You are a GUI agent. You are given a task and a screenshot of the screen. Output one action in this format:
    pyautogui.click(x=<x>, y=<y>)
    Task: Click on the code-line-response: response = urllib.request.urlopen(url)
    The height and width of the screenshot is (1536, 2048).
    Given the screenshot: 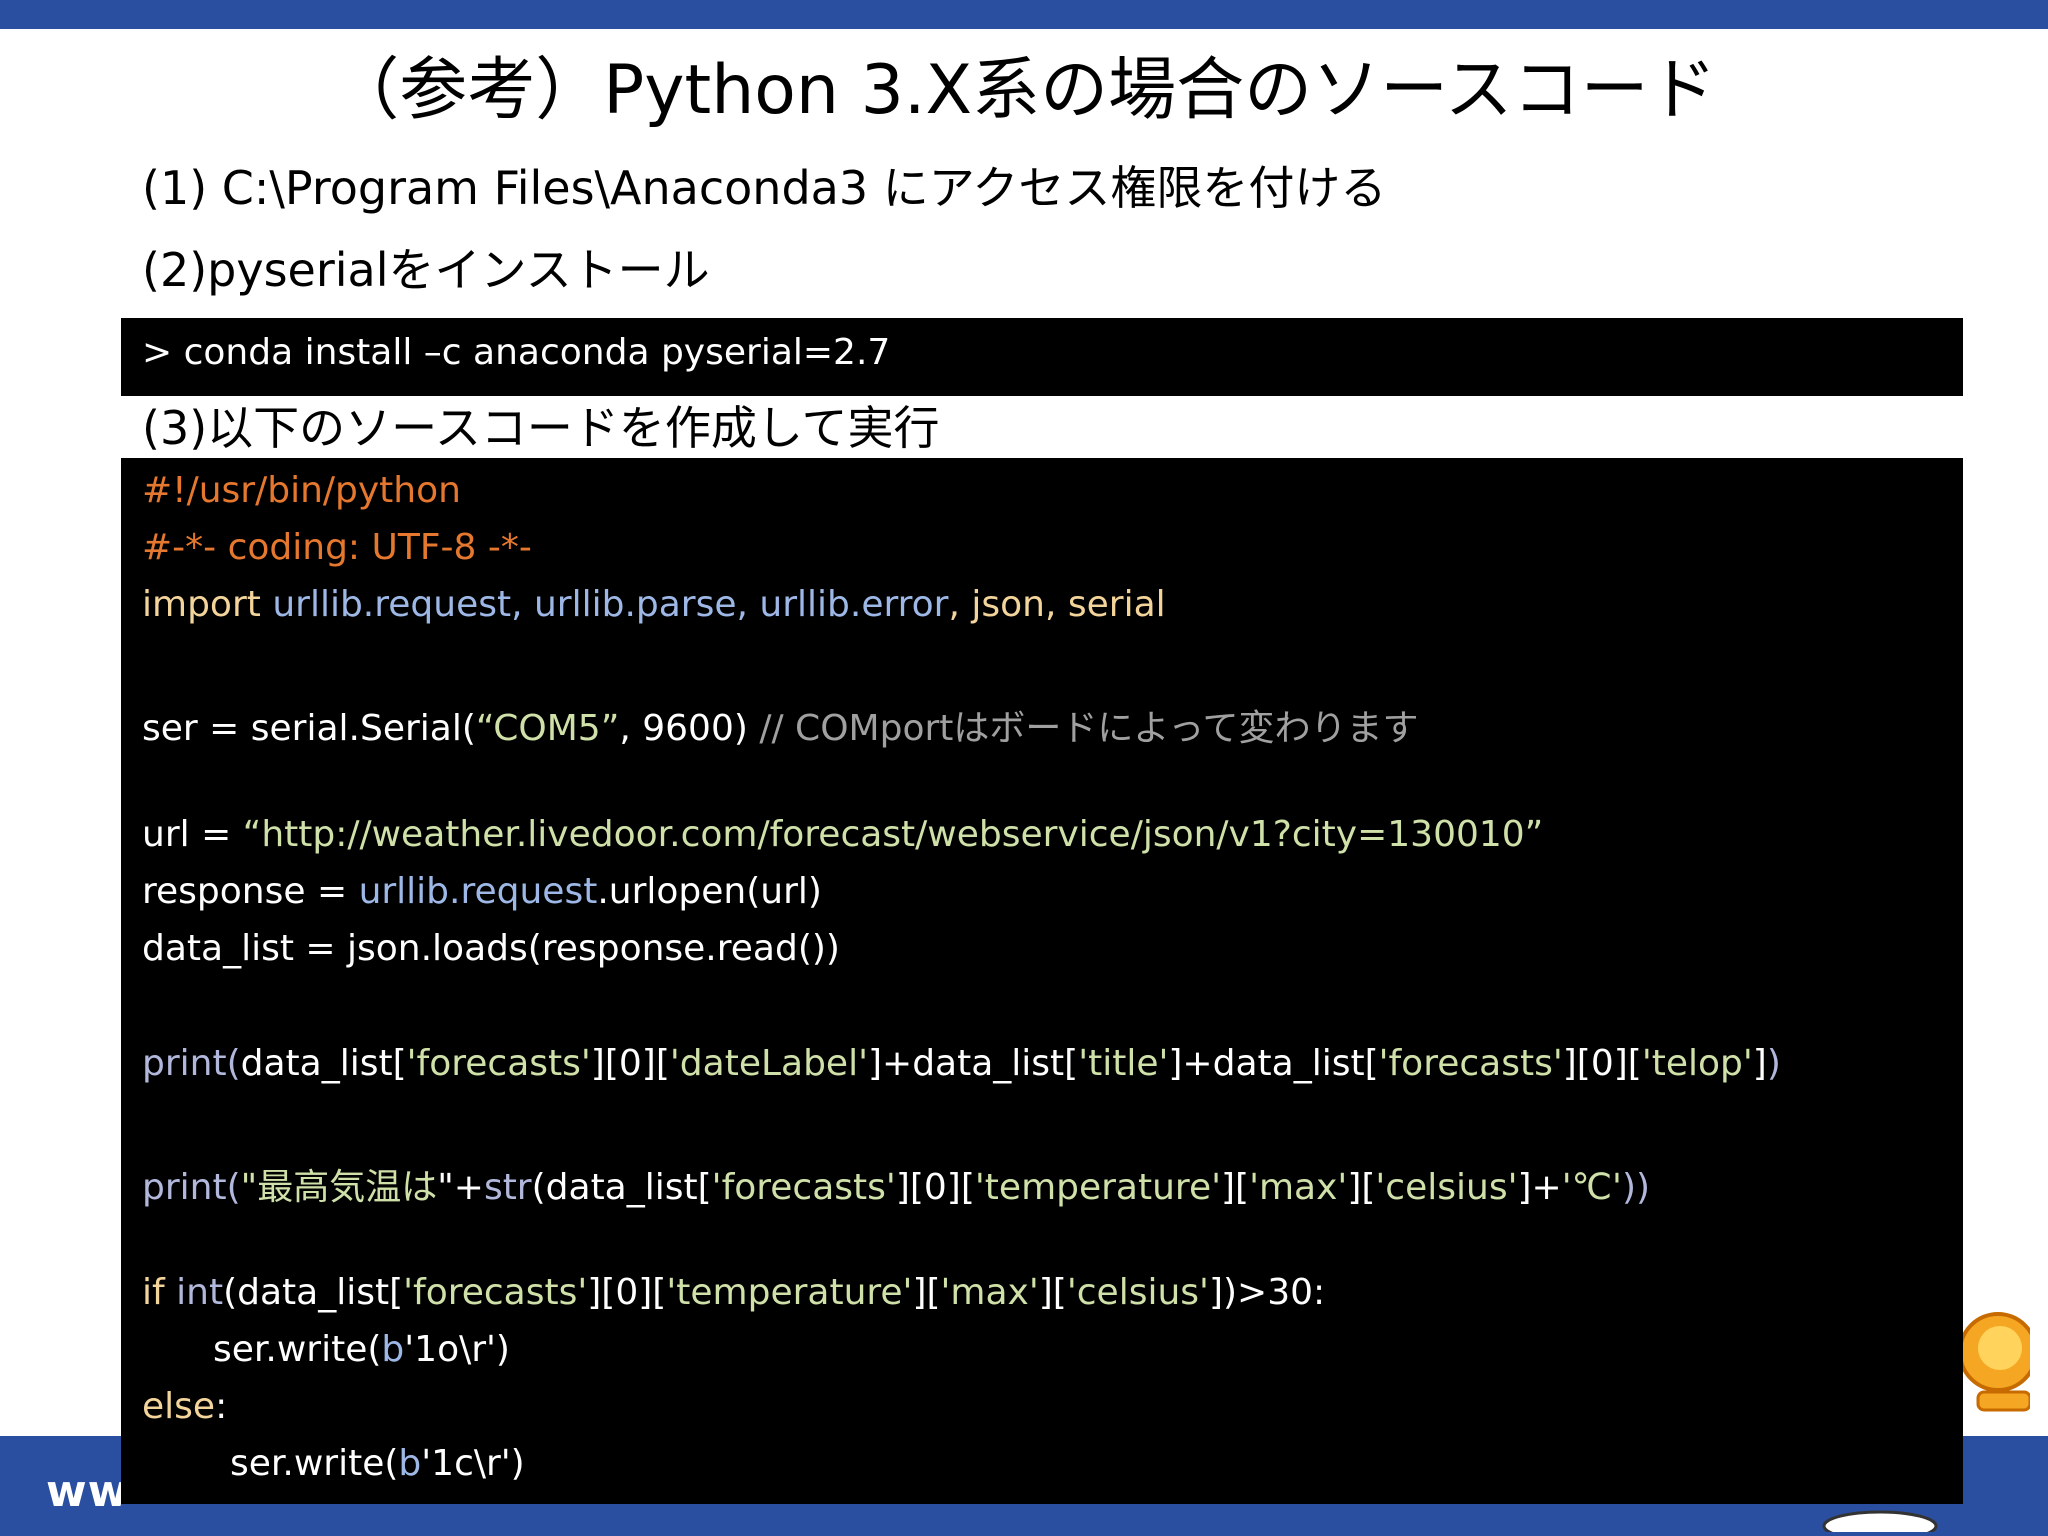 What is the action you would take?
    pyautogui.click(x=482, y=891)
    